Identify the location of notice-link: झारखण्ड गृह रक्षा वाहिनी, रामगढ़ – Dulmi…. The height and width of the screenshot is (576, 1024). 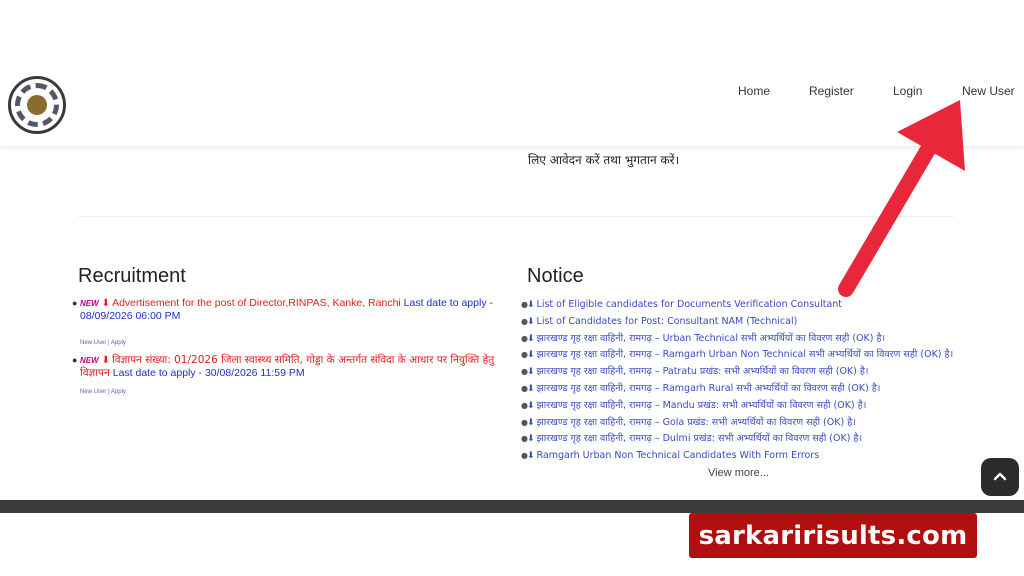
(700, 438).